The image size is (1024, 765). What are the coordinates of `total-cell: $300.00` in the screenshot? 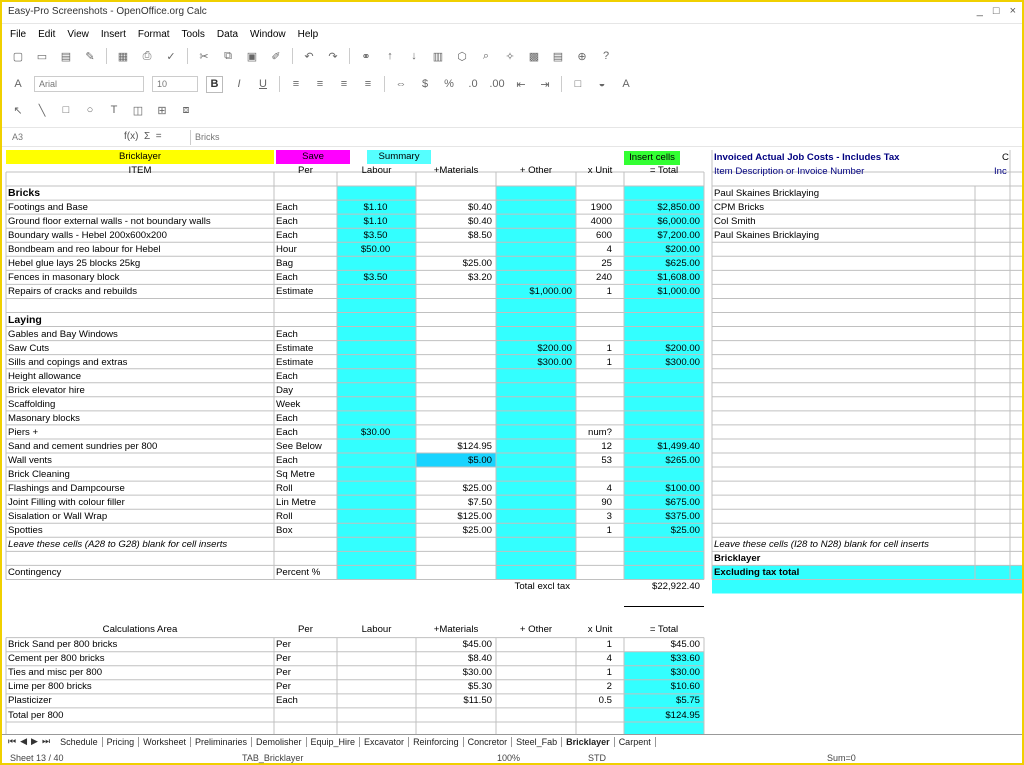 It's located at (663, 363).